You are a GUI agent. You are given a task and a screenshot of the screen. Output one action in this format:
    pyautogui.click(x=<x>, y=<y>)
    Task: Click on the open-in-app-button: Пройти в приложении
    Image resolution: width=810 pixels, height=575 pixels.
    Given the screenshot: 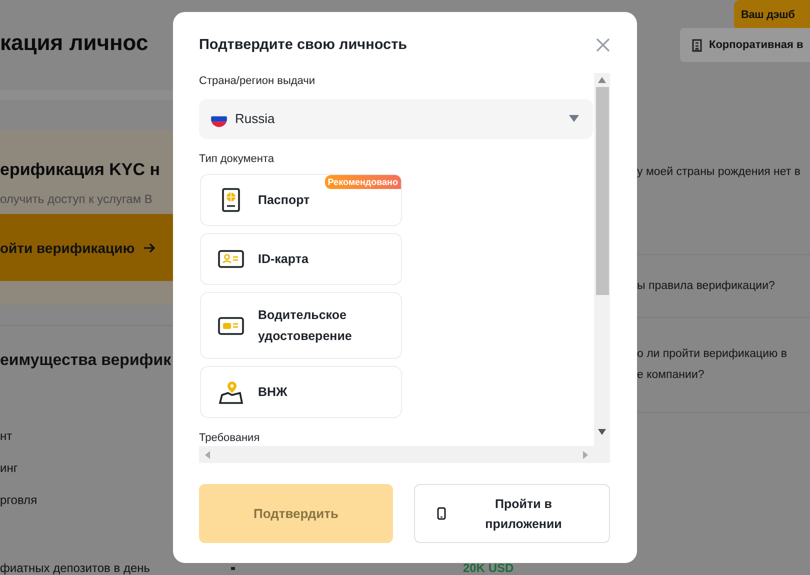 What is the action you would take?
    pyautogui.click(x=512, y=513)
    